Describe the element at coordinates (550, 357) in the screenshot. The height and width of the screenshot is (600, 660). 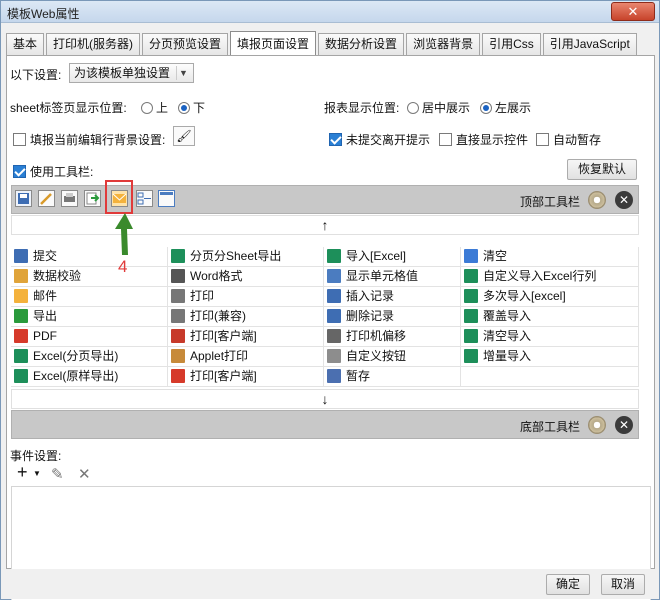
I see `toolbar-button-option: 增量导入` at that location.